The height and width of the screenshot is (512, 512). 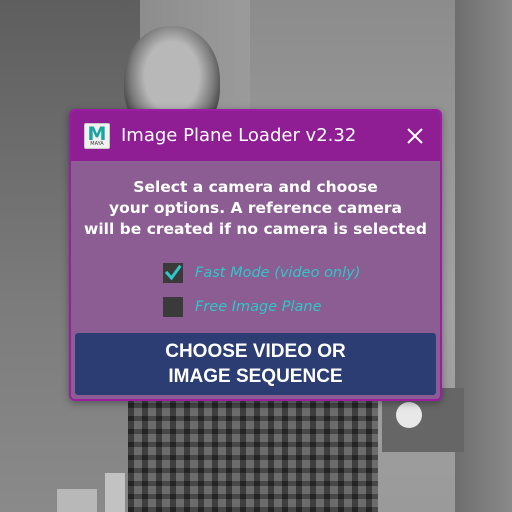 What do you see at coordinates (115, 492) in the screenshot?
I see `background-light-switch` at bounding box center [115, 492].